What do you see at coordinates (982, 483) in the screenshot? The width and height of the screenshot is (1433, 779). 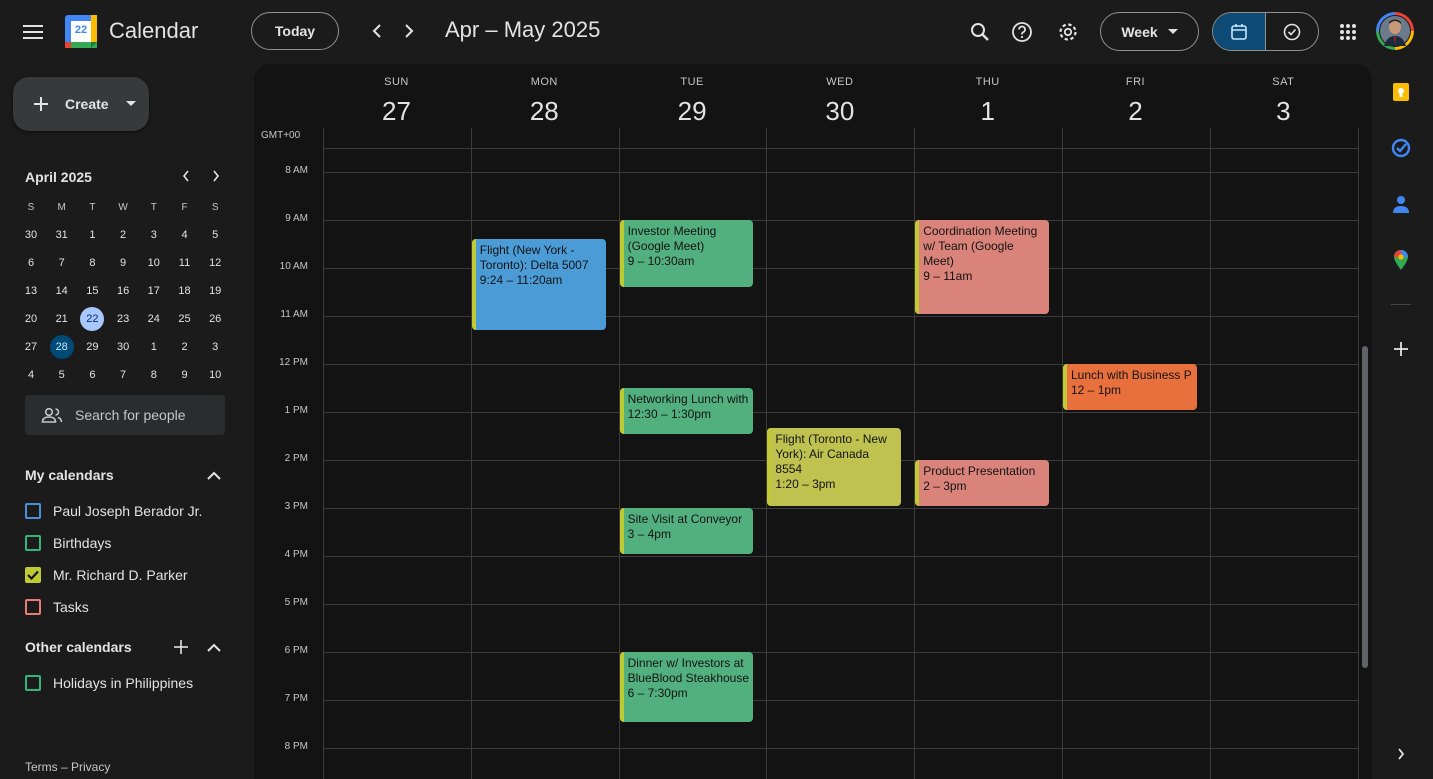 I see `calendar-event: Product Presentation 2 – 3pm` at bounding box center [982, 483].